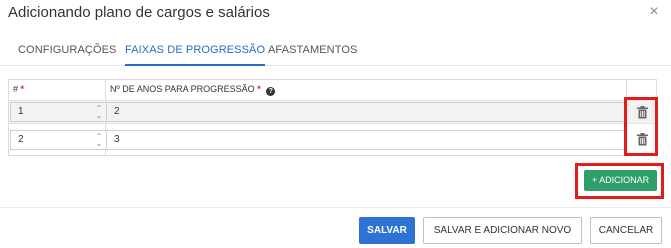 The image size is (671, 248). I want to click on plus-icon: +, so click(594, 180).